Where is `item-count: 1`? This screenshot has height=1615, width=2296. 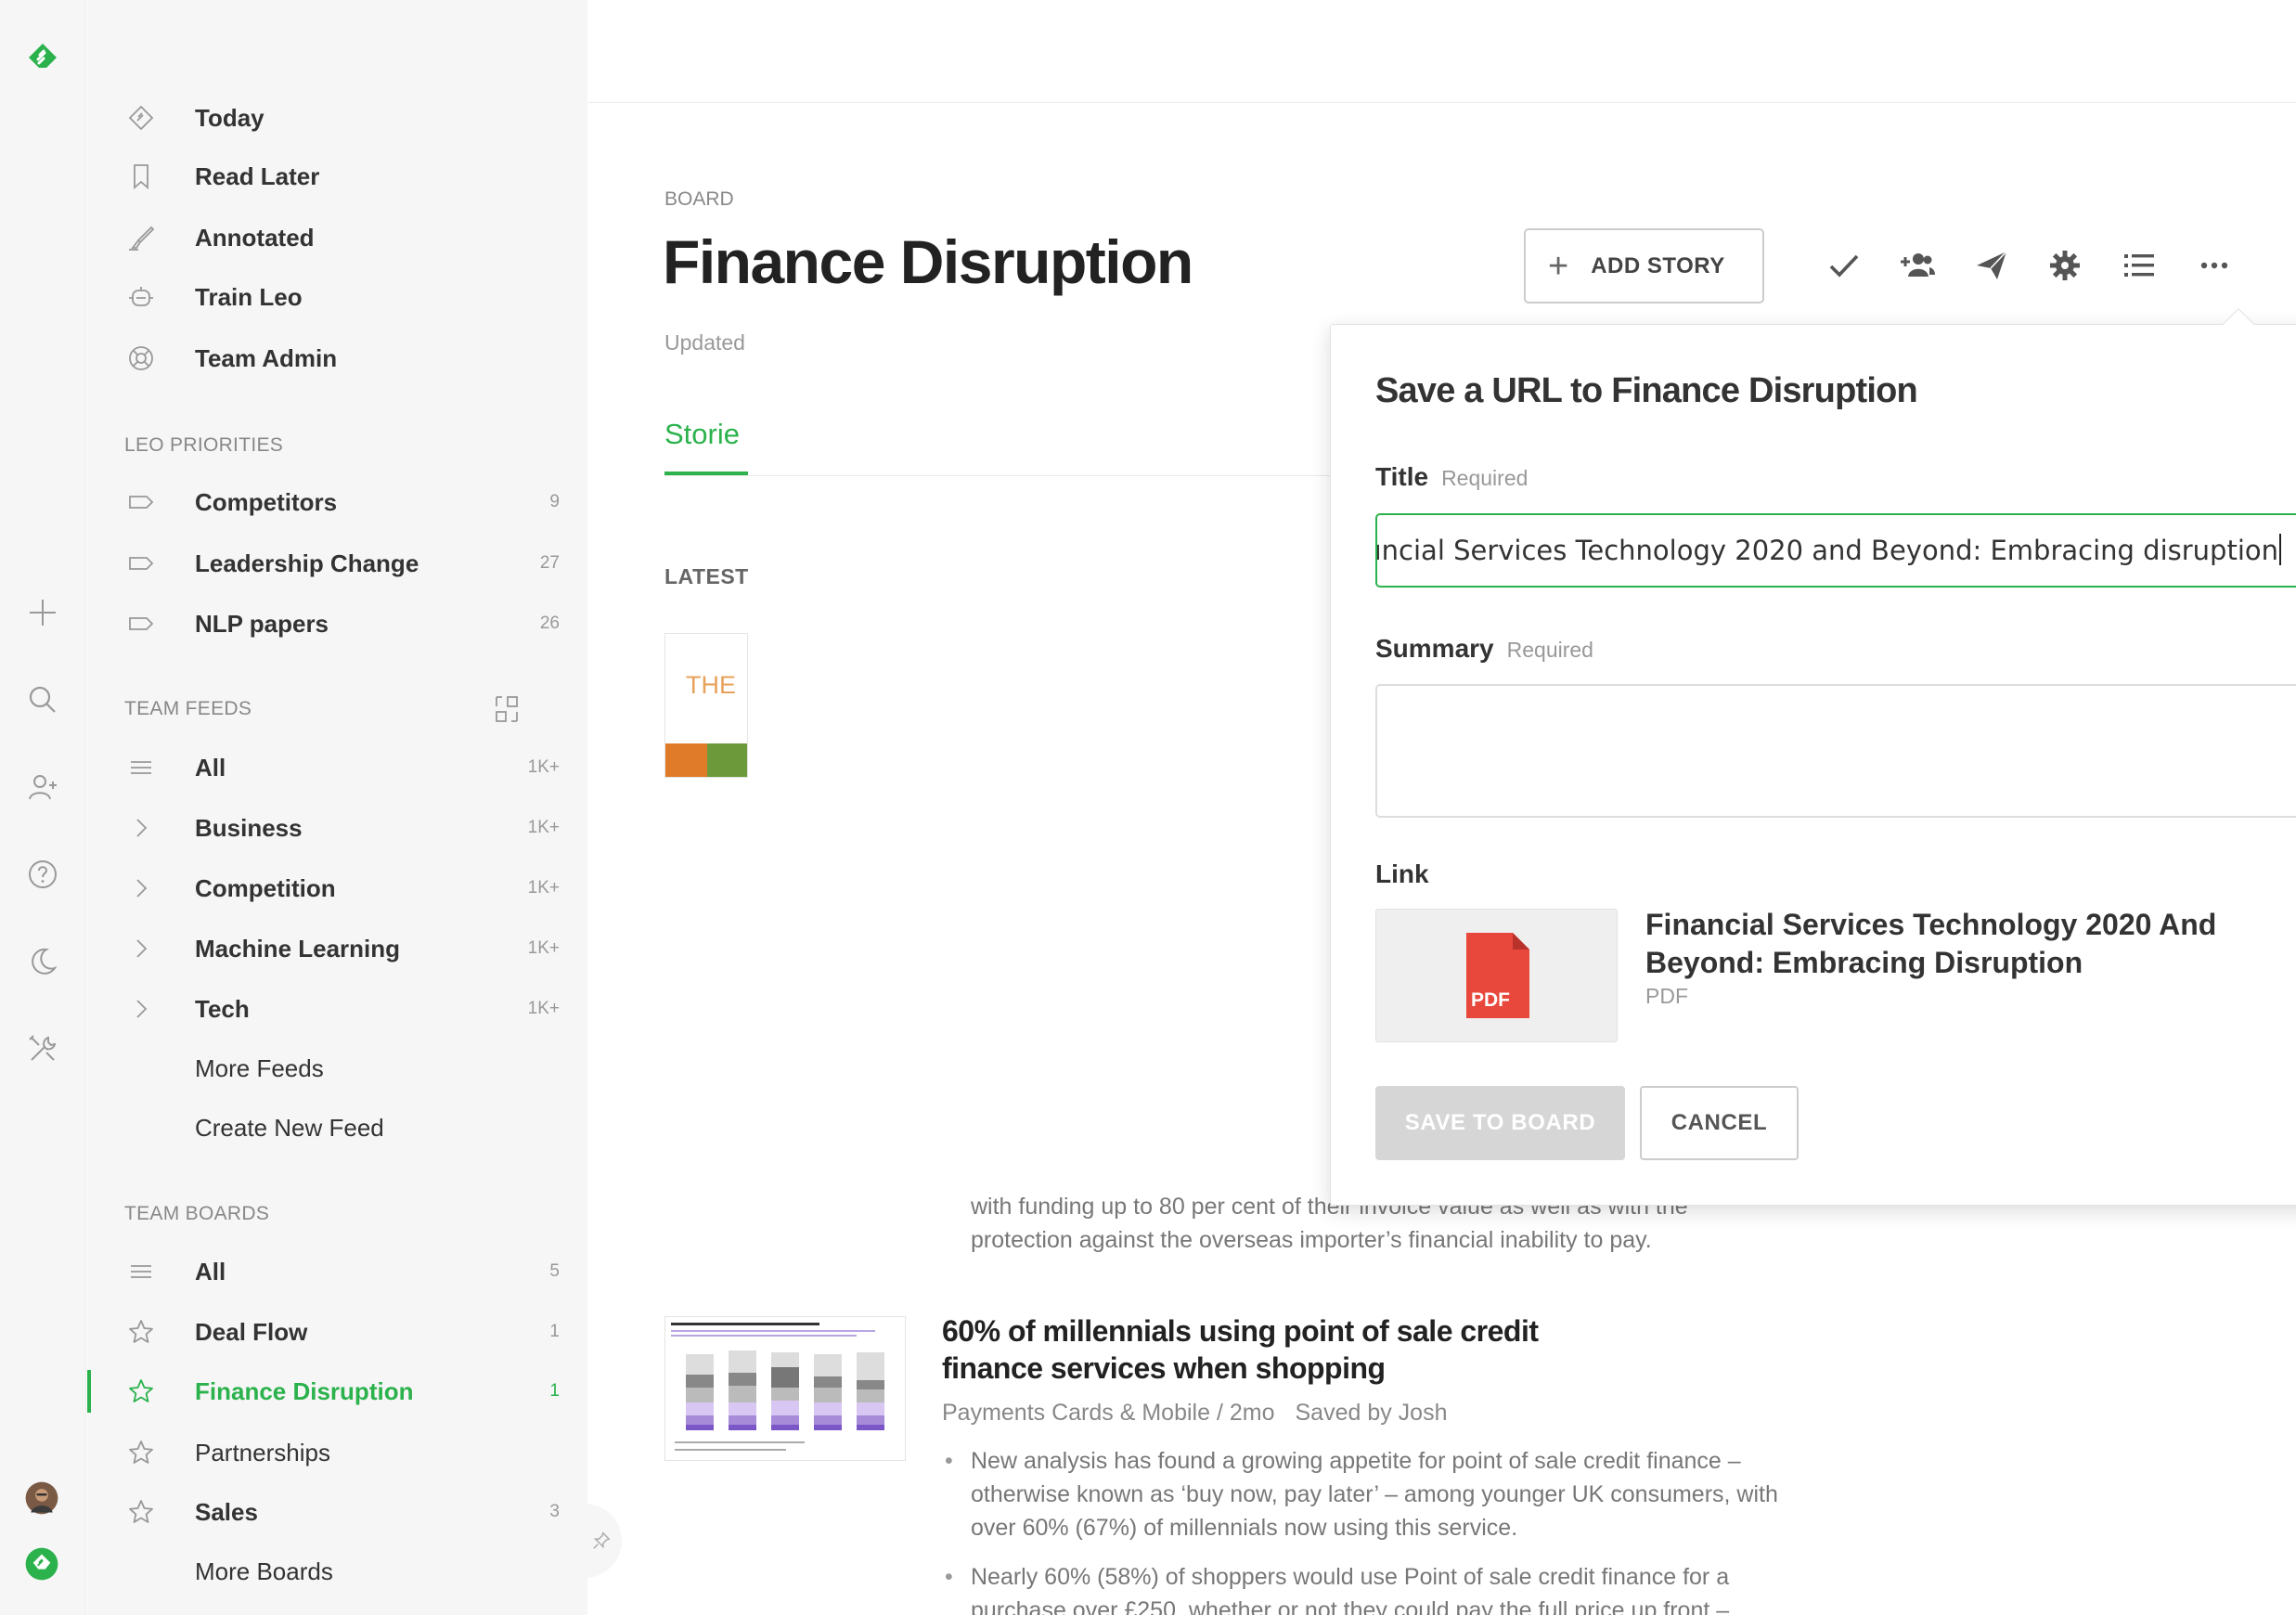 item-count: 1 is located at coordinates (554, 1391).